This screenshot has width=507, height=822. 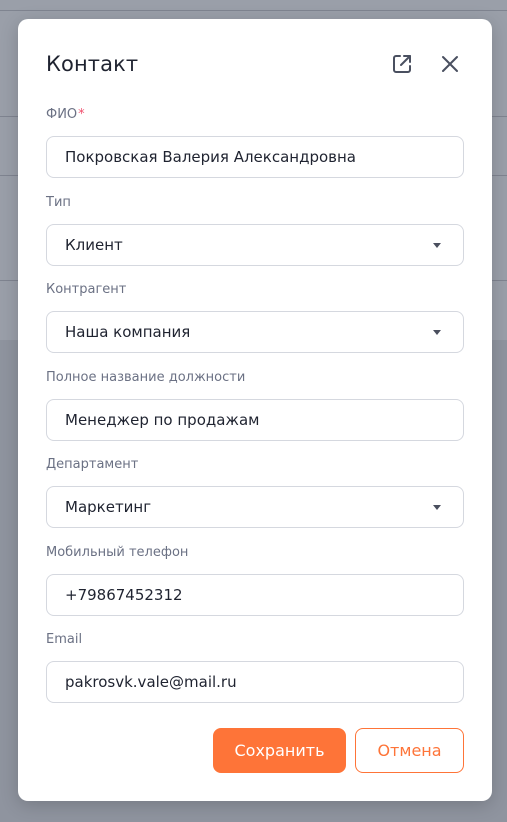 I want to click on mobile-input: +79867452312, so click(x=255, y=595).